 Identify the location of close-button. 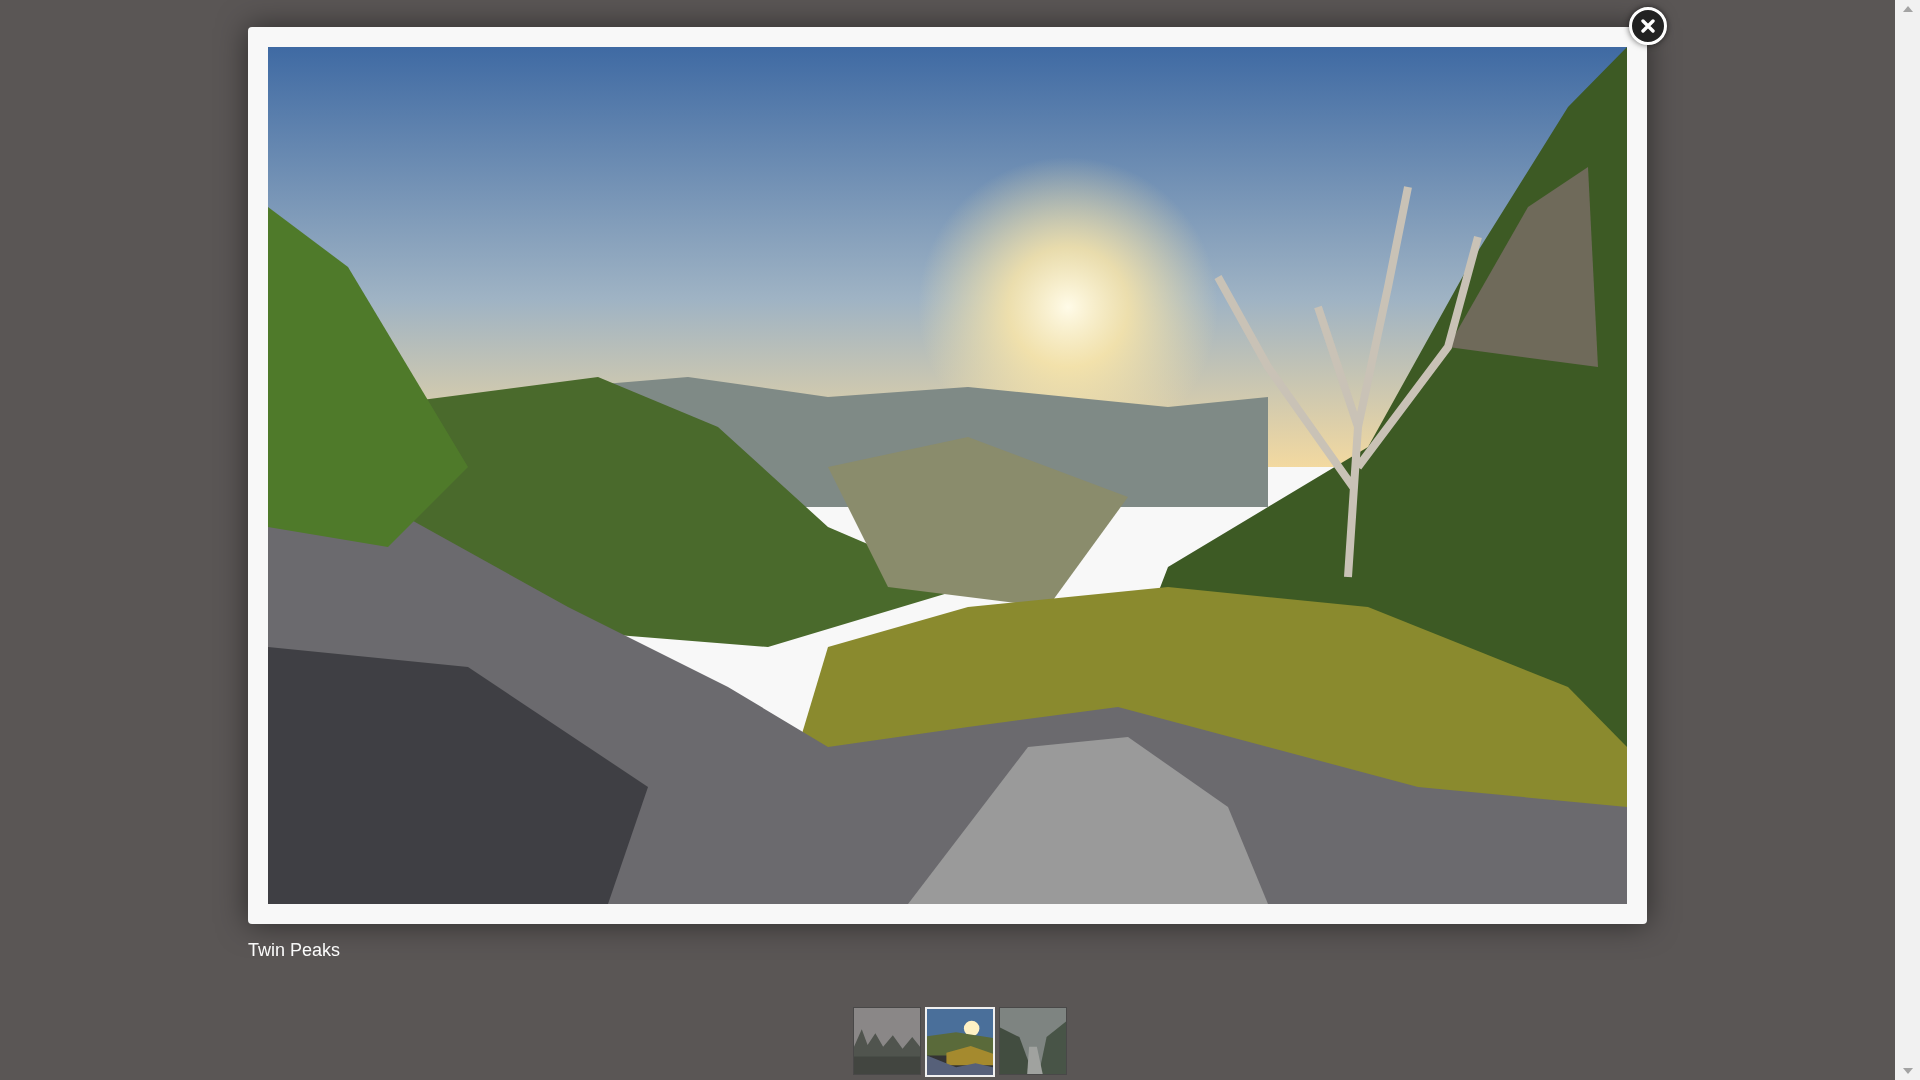
(1648, 26).